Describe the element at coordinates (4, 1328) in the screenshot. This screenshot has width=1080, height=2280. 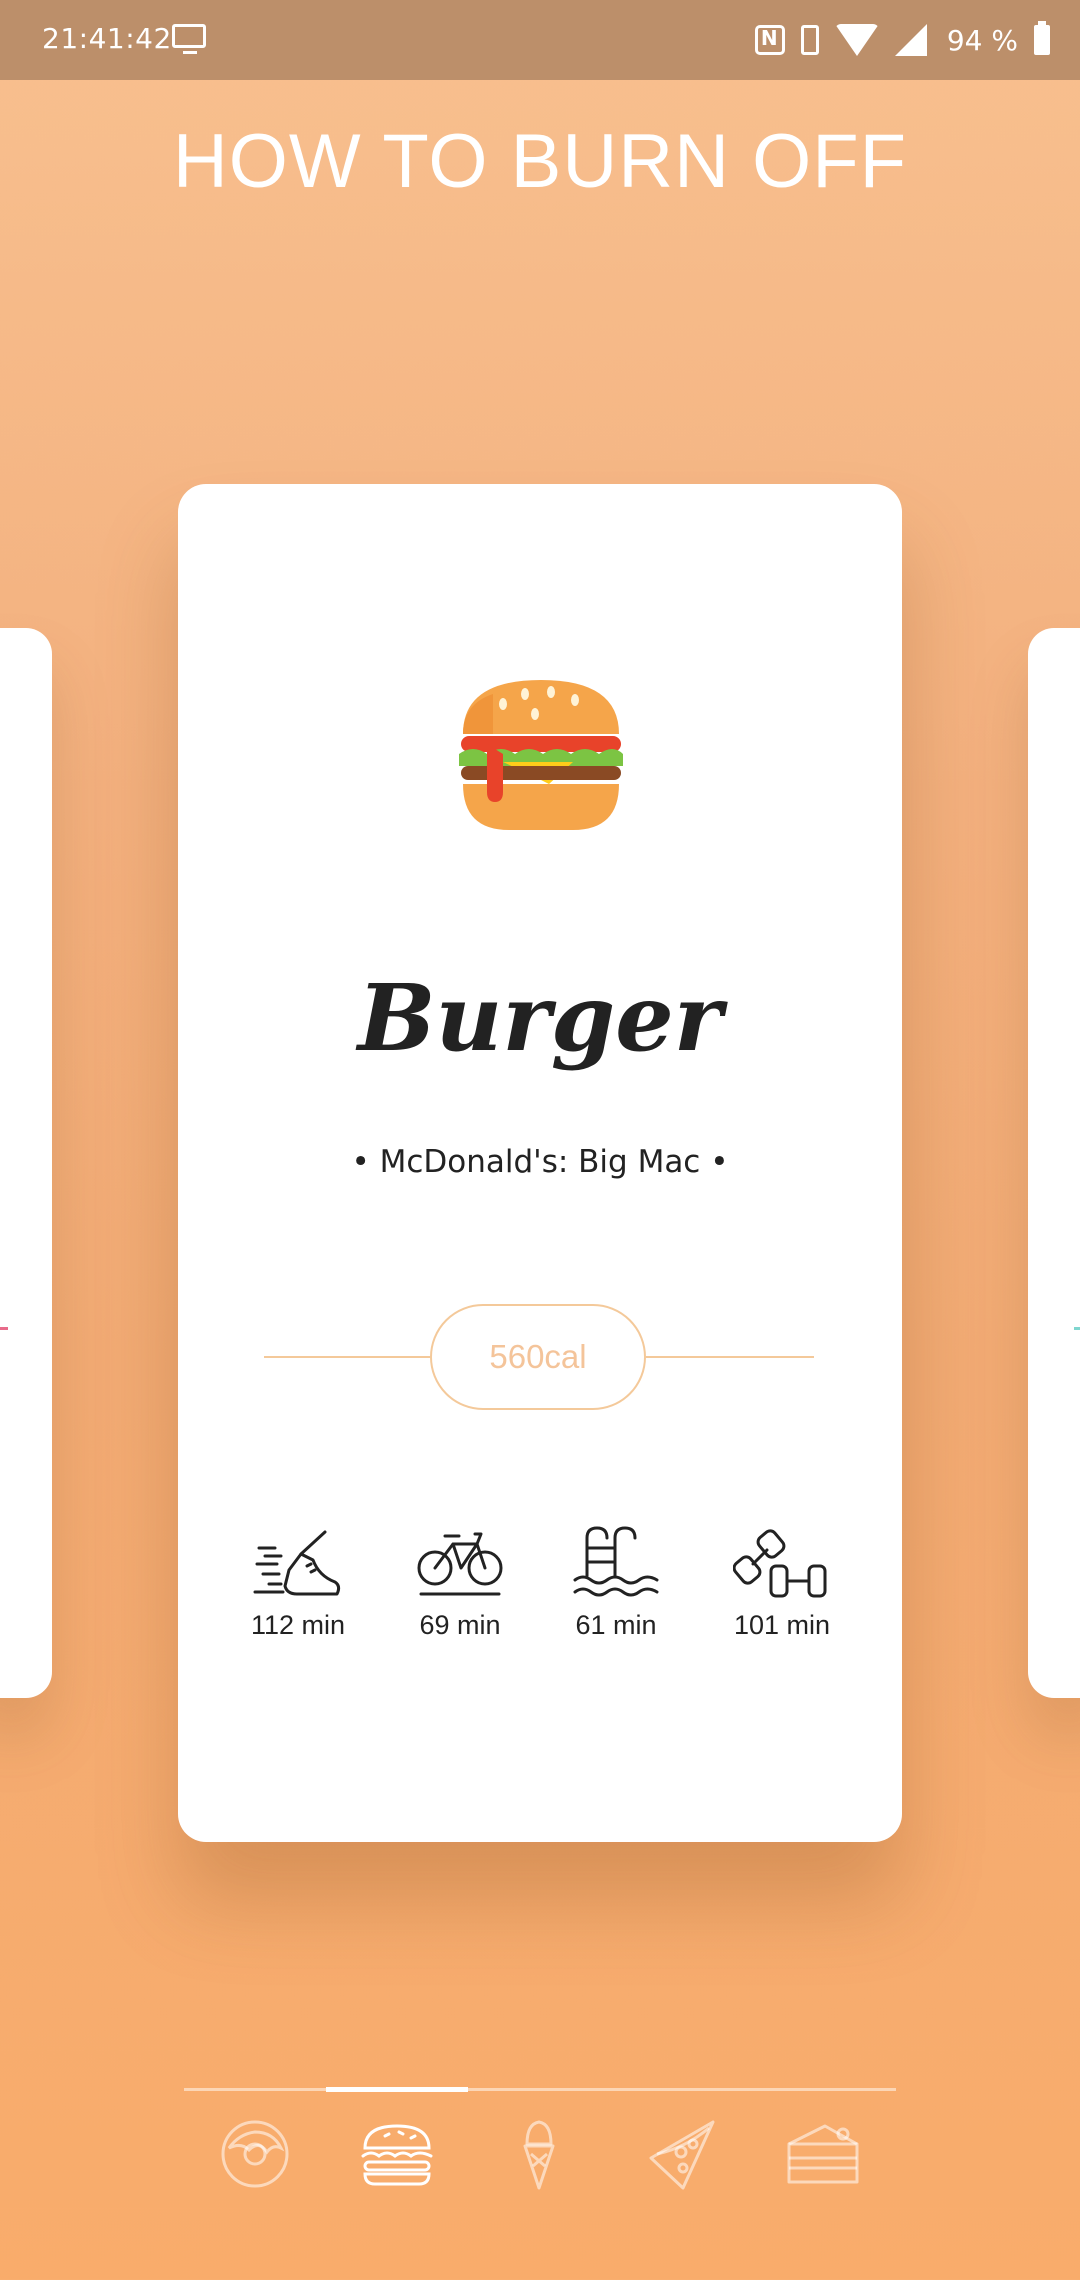
I see `previous-card-mark` at that location.